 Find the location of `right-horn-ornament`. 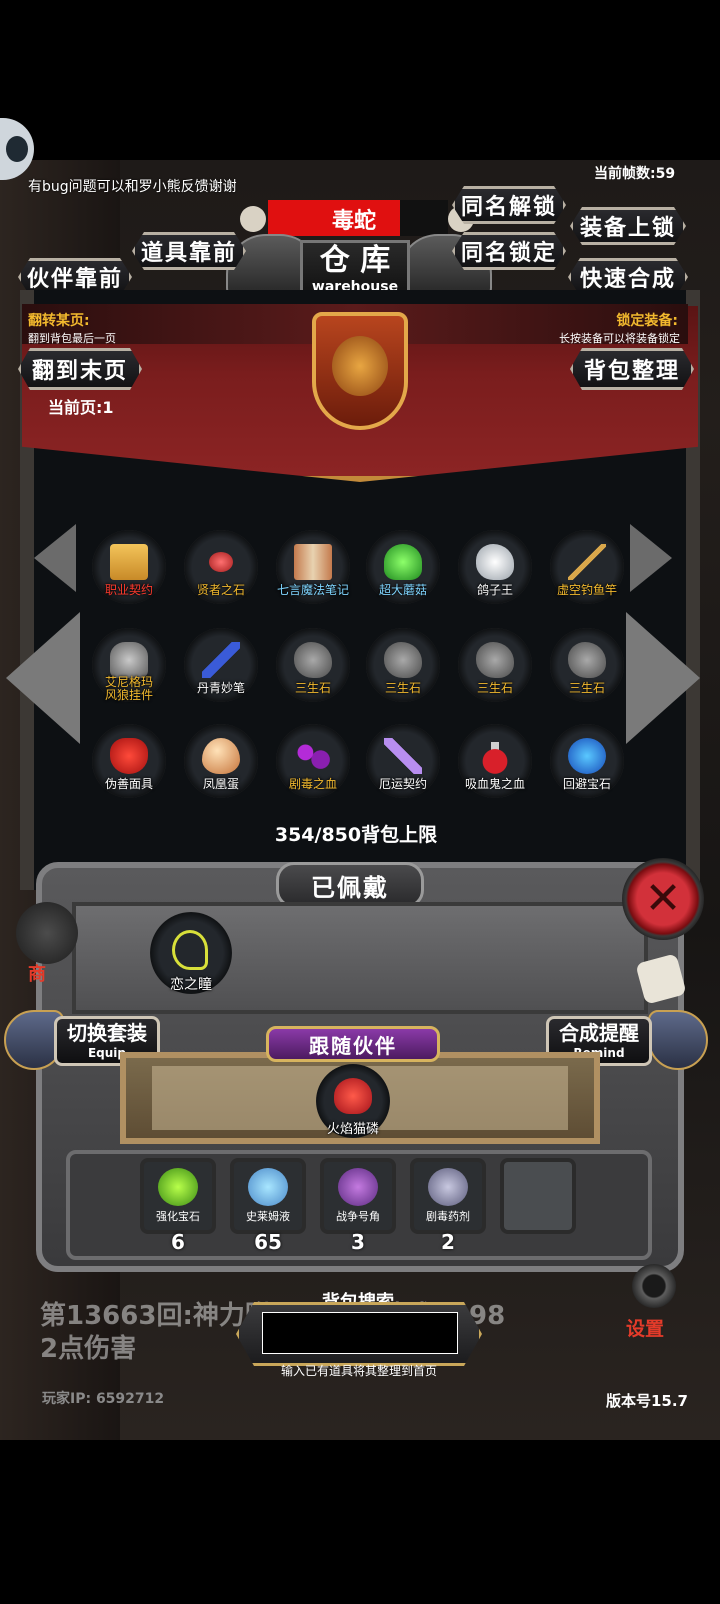

right-horn-ornament is located at coordinates (678, 1040).